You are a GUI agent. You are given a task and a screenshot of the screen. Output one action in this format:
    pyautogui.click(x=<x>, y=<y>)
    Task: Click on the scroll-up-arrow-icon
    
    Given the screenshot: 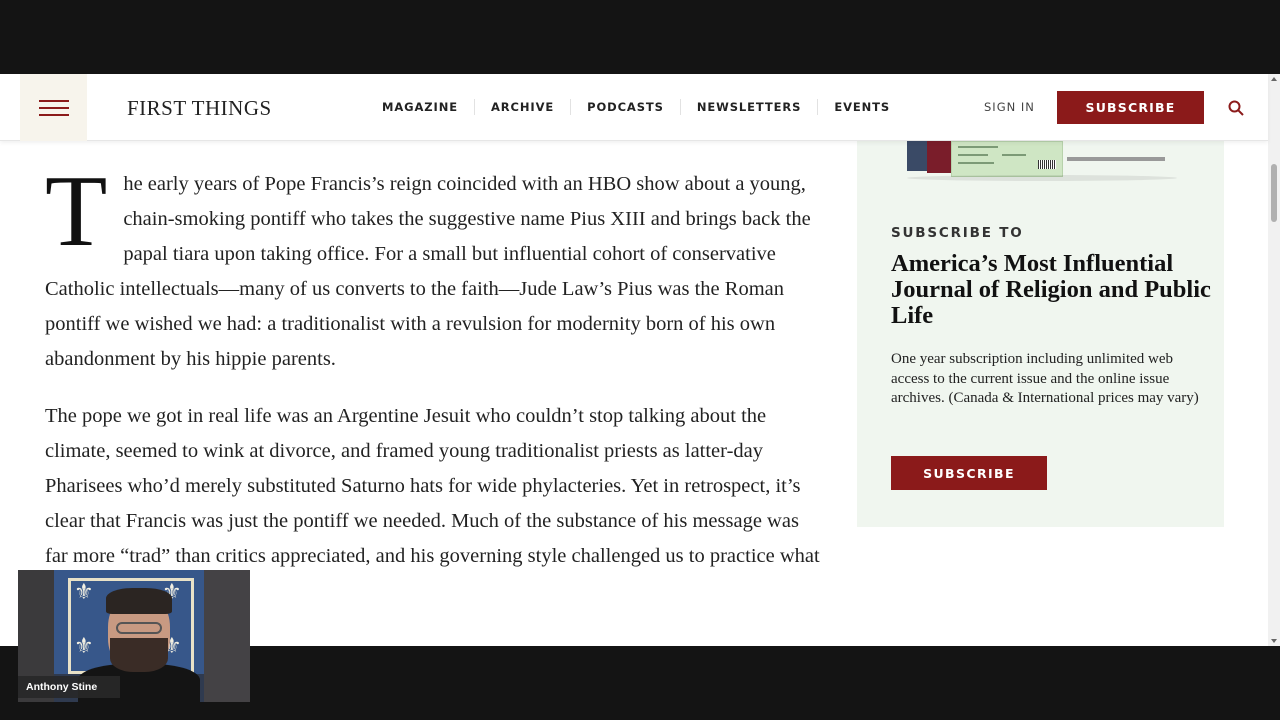 What is the action you would take?
    pyautogui.click(x=1274, y=79)
    